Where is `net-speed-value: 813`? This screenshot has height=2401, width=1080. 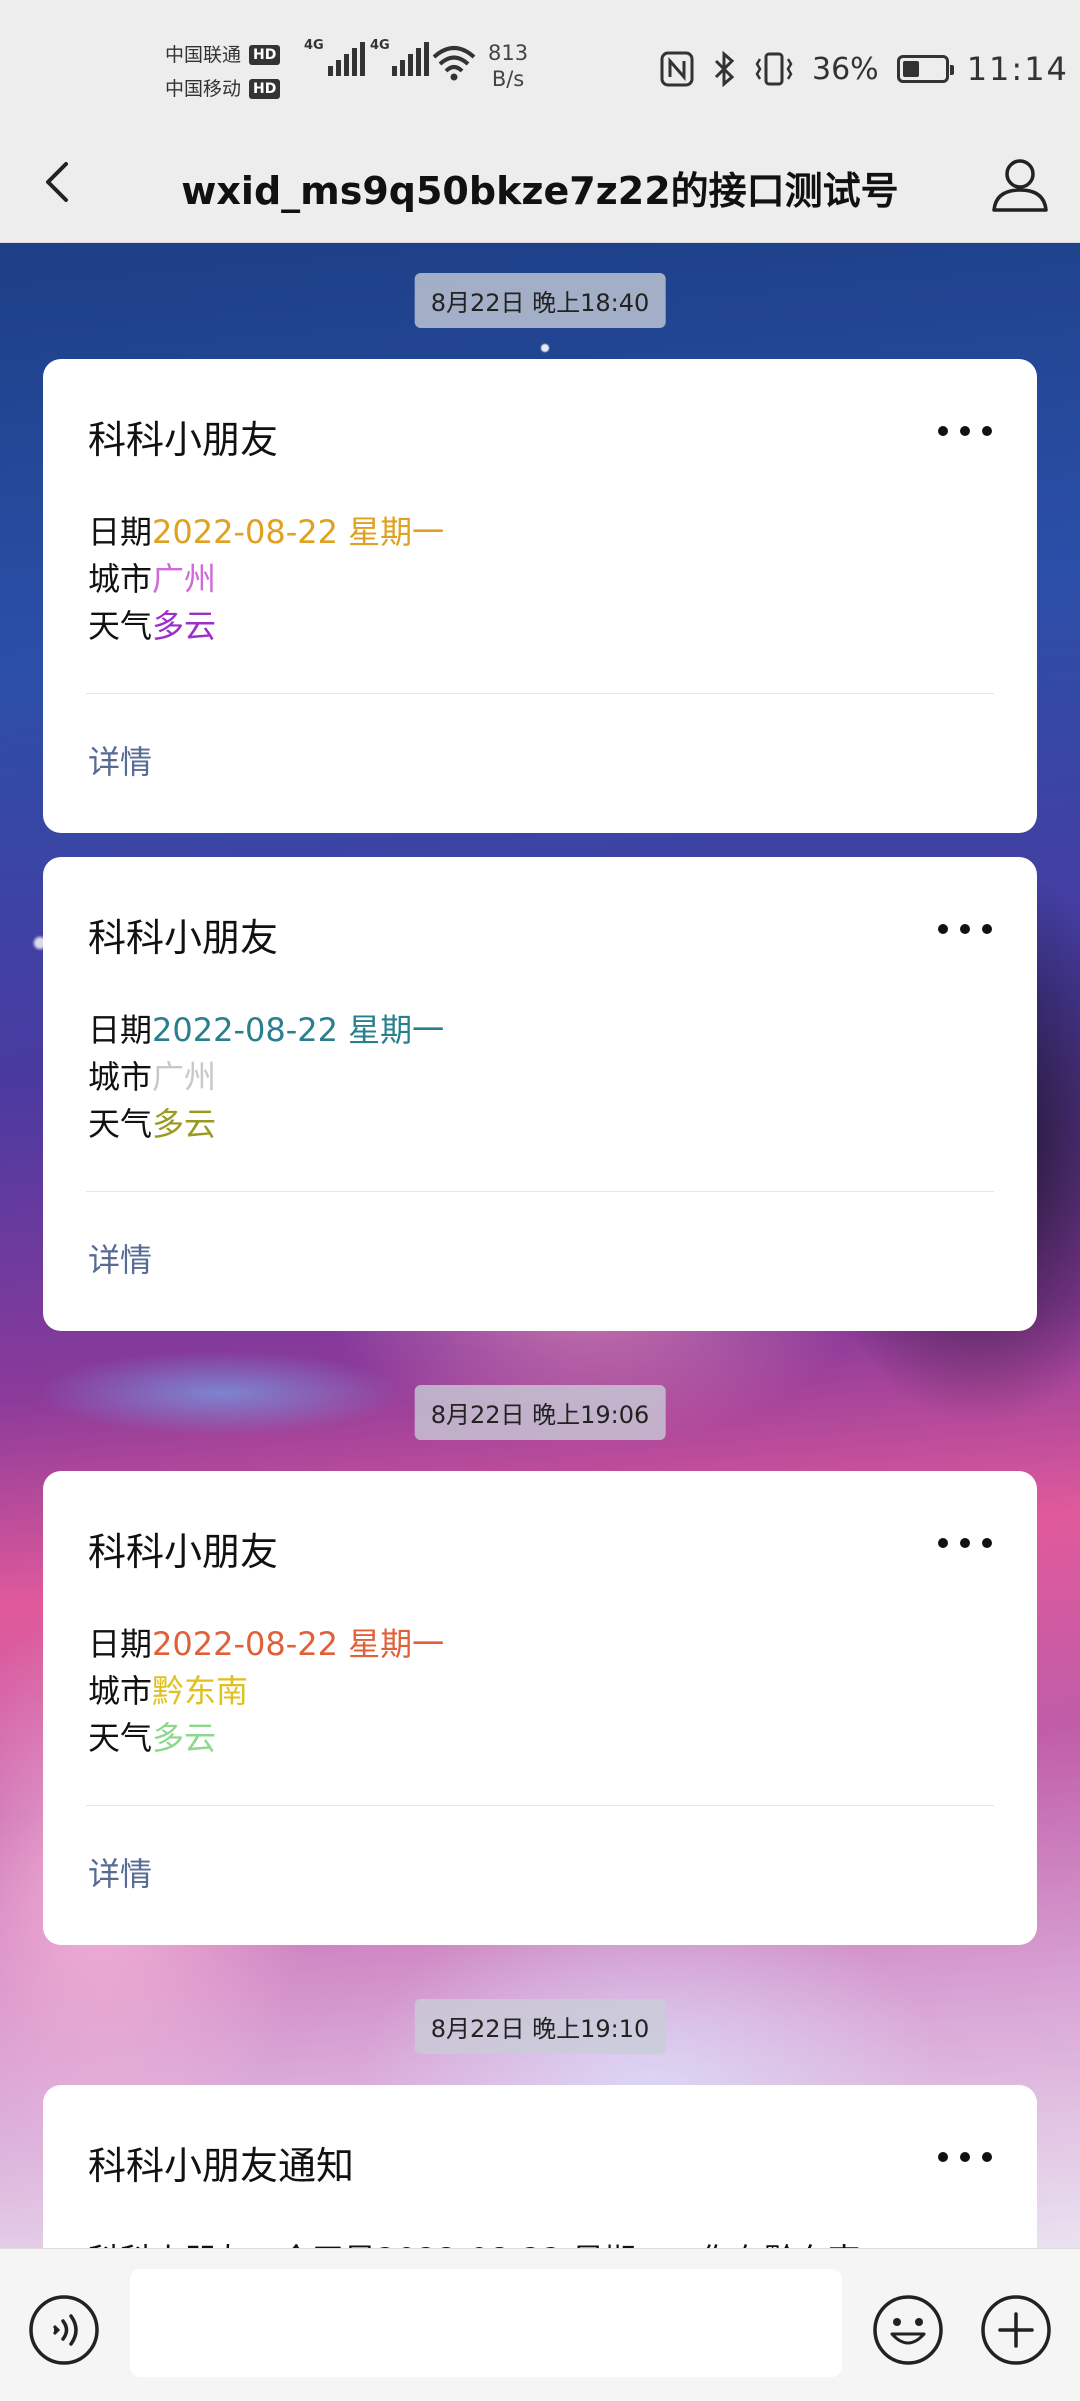 net-speed-value: 813 is located at coordinates (508, 53).